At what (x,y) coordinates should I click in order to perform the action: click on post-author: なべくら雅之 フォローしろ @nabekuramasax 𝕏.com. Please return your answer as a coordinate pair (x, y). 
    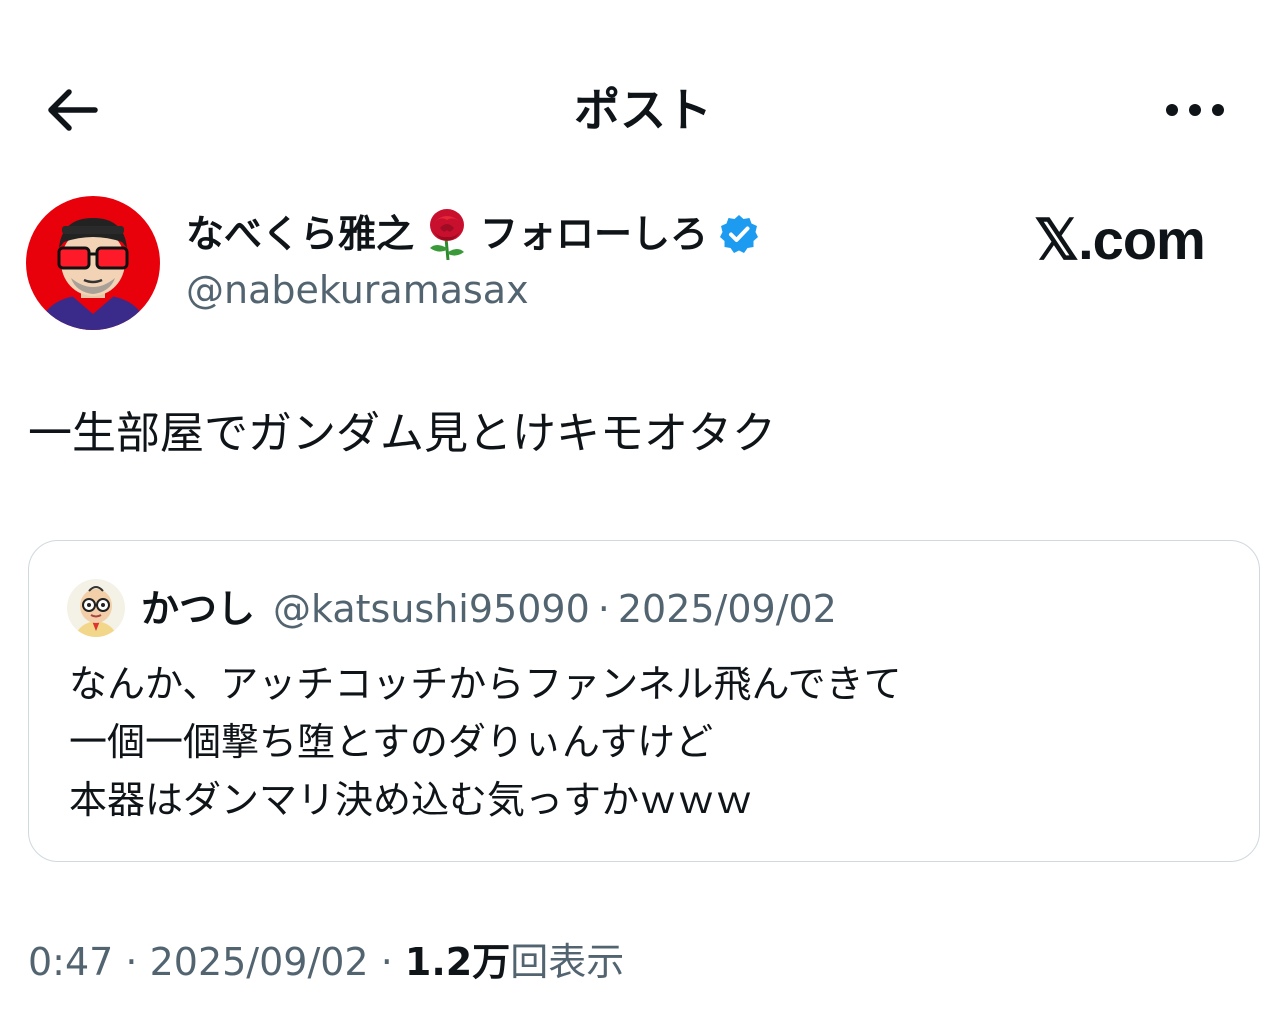
    Looking at the image, I should click on (641, 264).